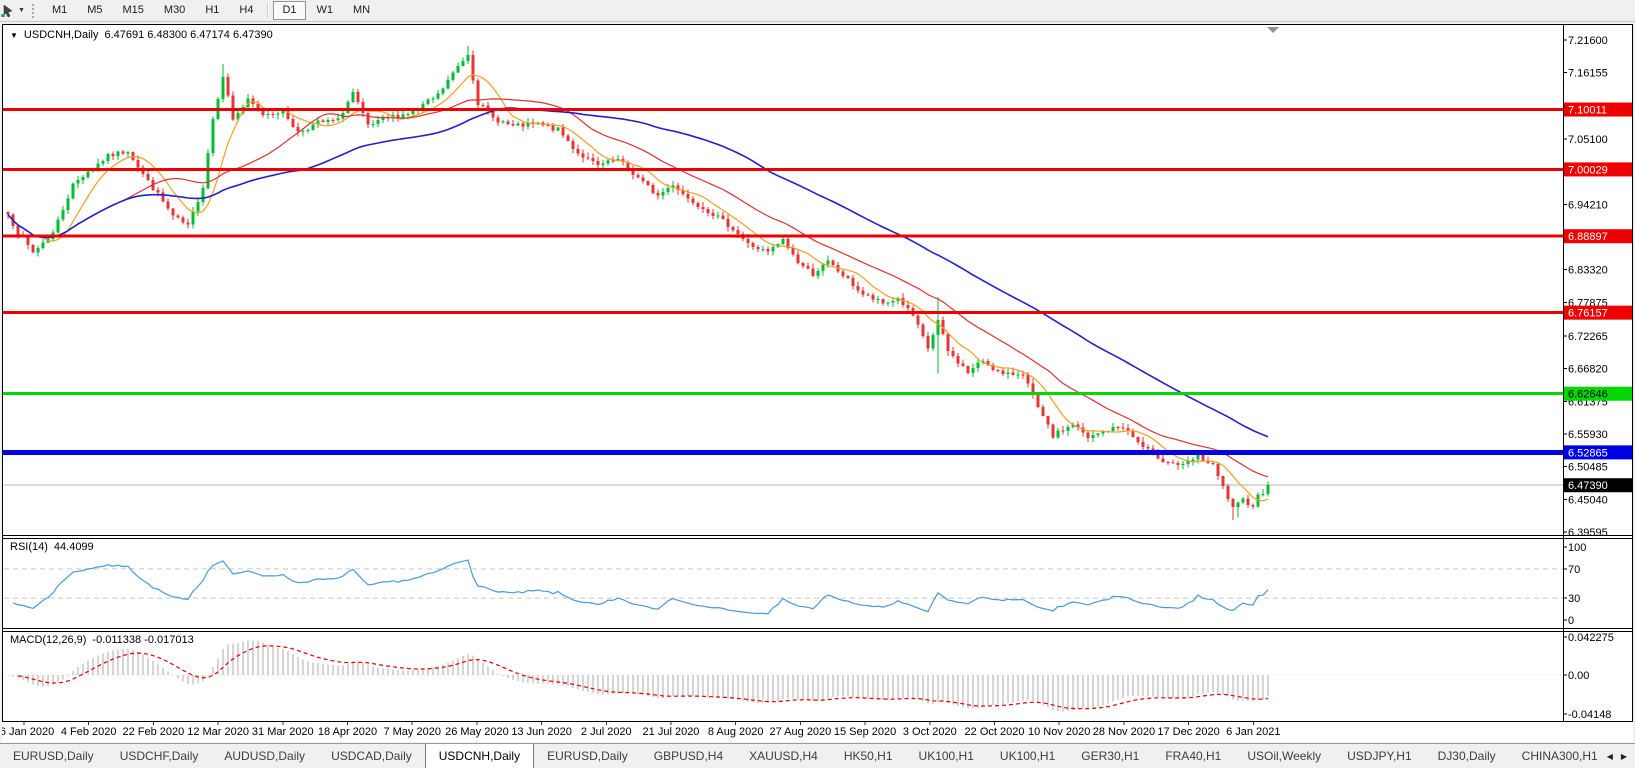 The height and width of the screenshot is (768, 1635). What do you see at coordinates (1624, 756) in the screenshot?
I see `tab-scroll-right-icon: ▶` at bounding box center [1624, 756].